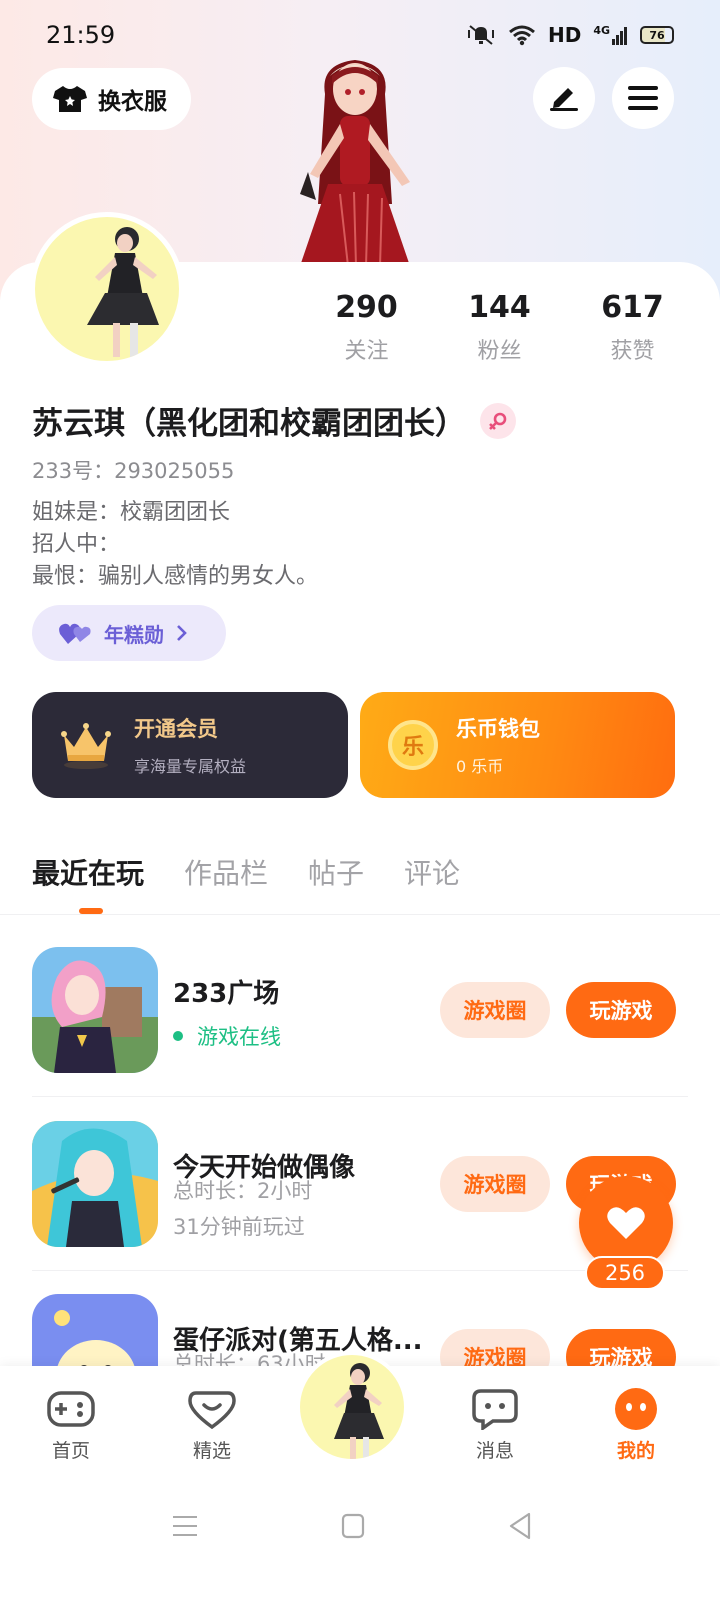 The image size is (720, 1600). What do you see at coordinates (520, 1526) in the screenshot?
I see `back-icon` at bounding box center [520, 1526].